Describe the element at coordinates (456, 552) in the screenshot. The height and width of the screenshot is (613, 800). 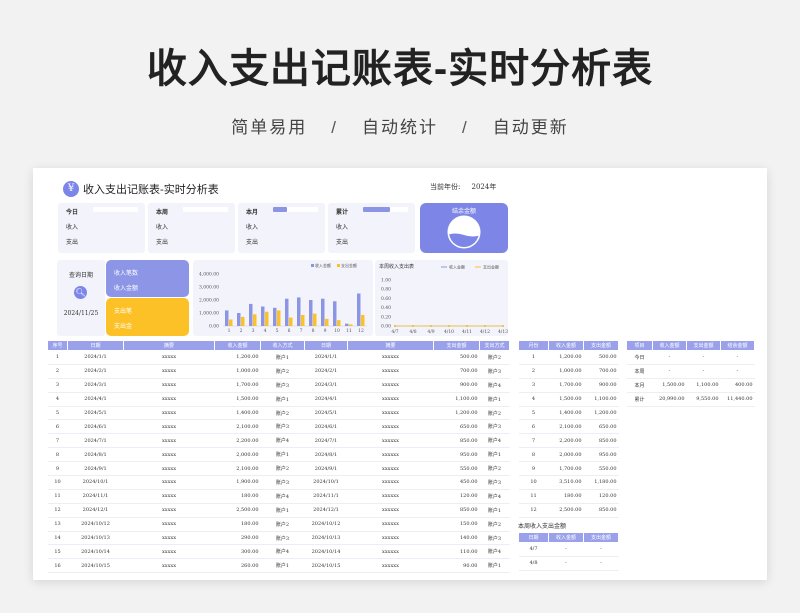
I see `table-cell: 110.00` at that location.